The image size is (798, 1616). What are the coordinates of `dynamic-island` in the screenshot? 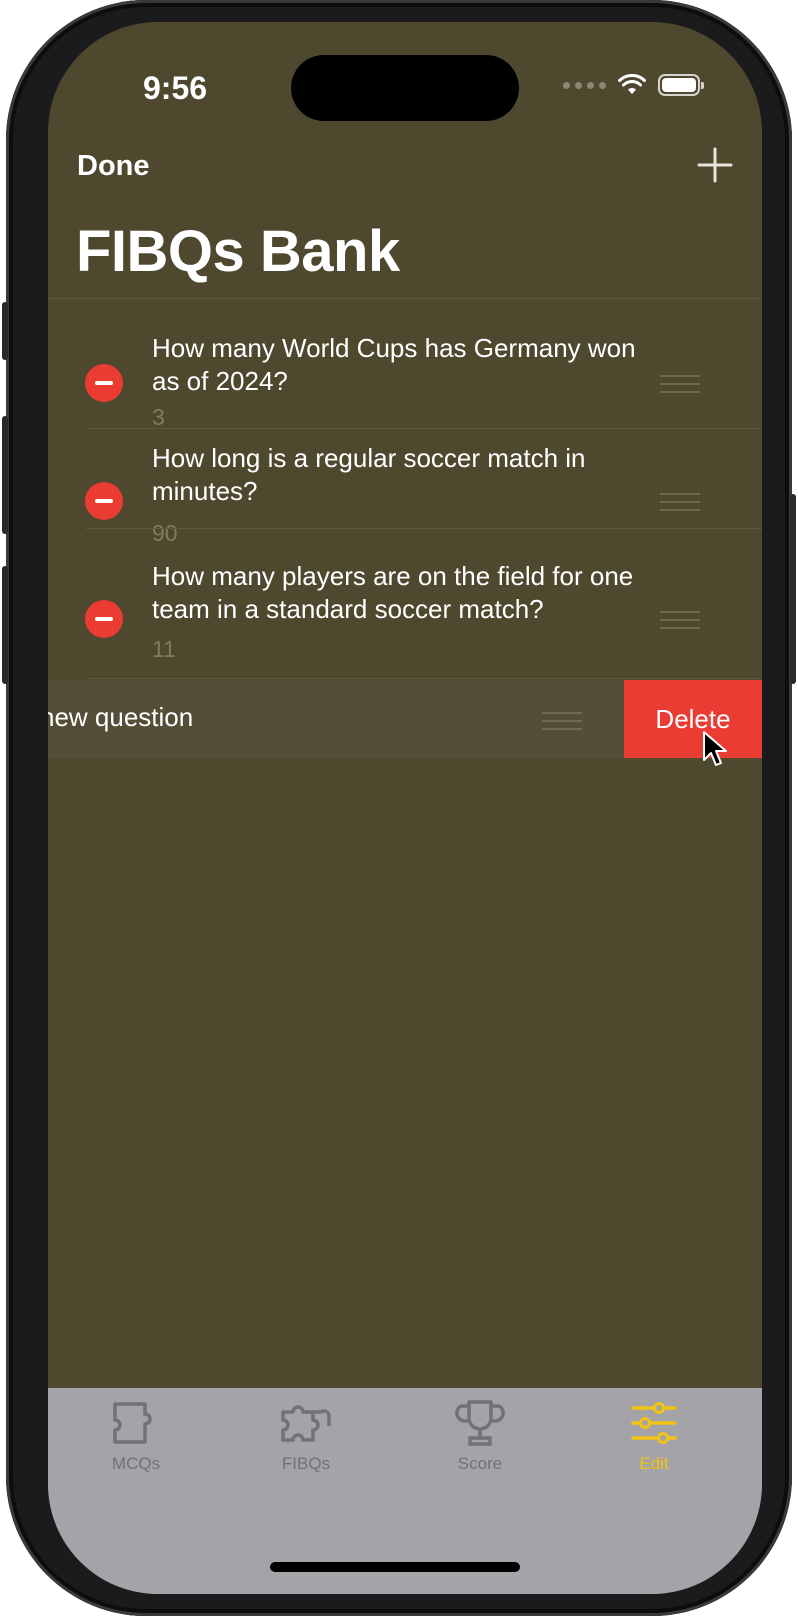 It's located at (405, 88).